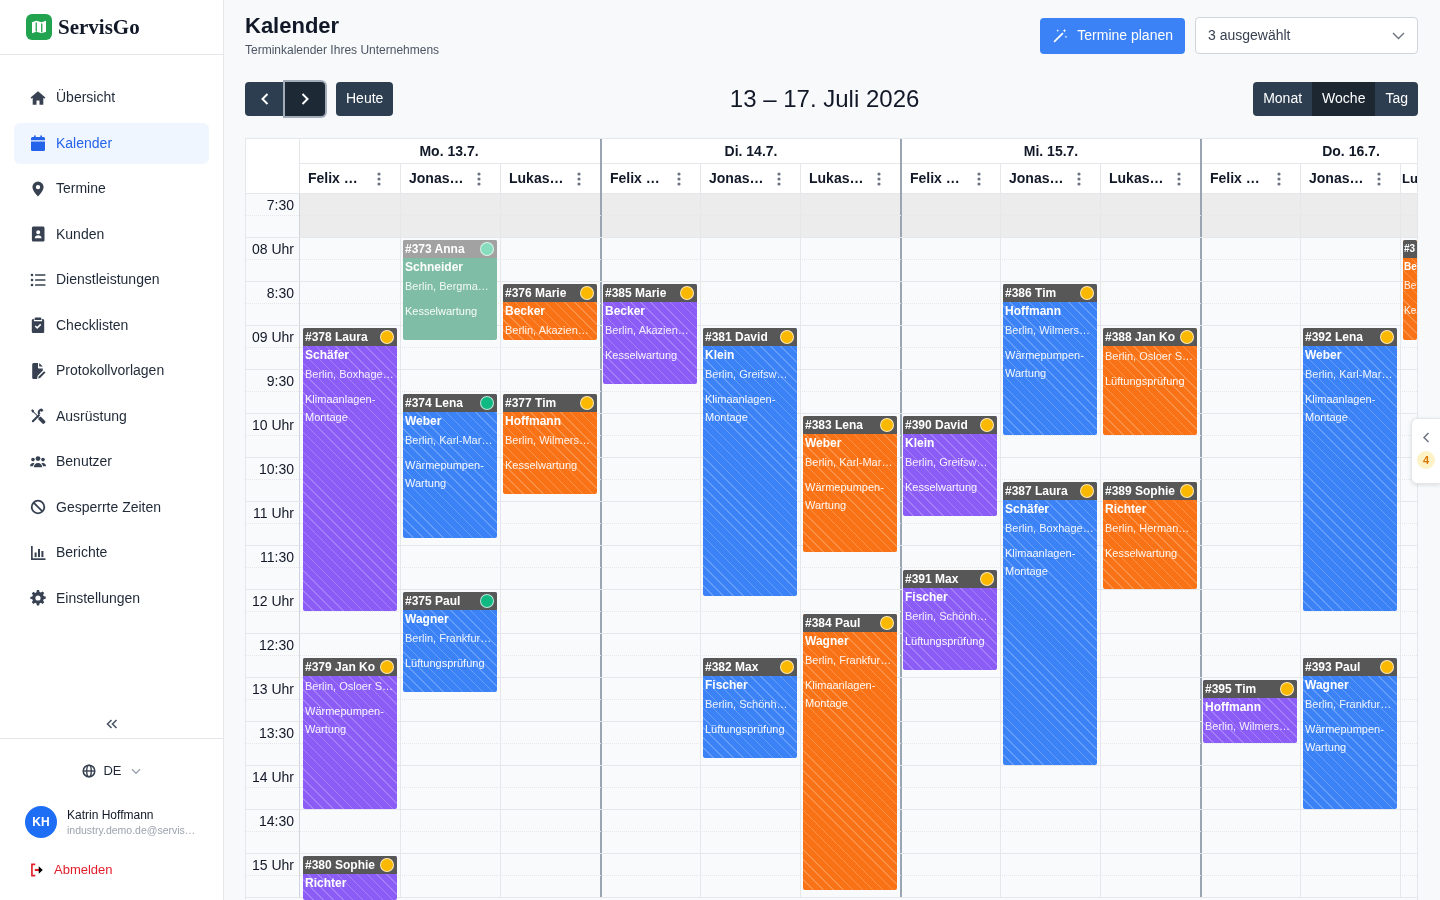 Image resolution: width=1440 pixels, height=900 pixels. I want to click on appointment-service: Wärmepumpen-Wartung, so click(1345, 738).